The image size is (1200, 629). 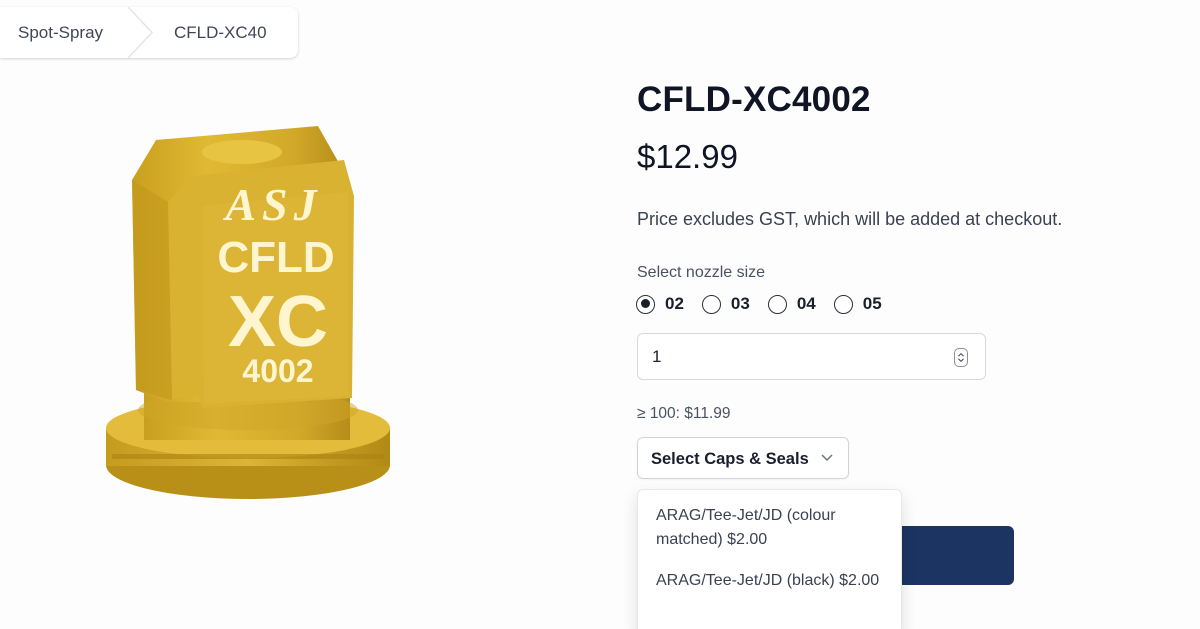 What do you see at coordinates (701, 272) in the screenshot?
I see `nozzle-size-label: Select nozzle size` at bounding box center [701, 272].